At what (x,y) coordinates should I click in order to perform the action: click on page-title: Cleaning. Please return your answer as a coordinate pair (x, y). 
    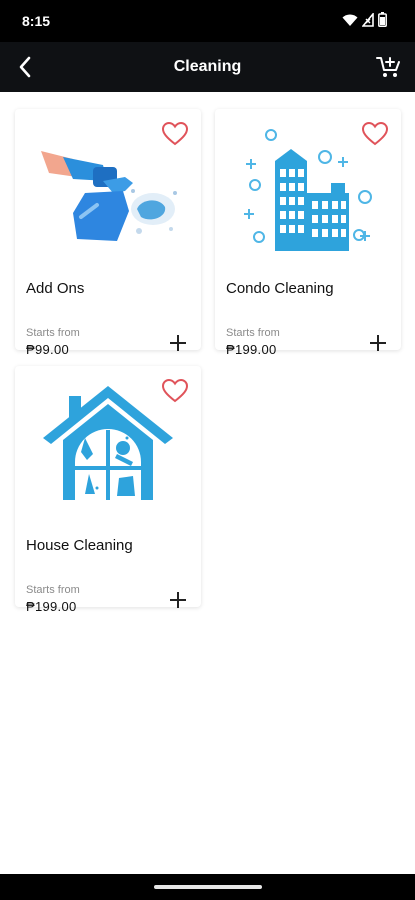
    Looking at the image, I should click on (207, 66).